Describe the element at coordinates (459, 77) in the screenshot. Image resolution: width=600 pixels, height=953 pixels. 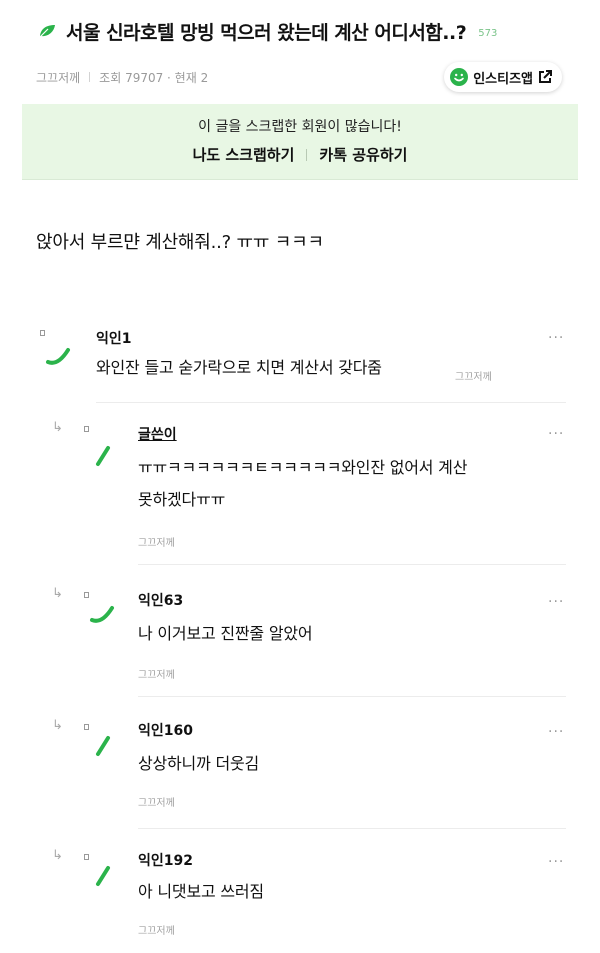
I see `smile-icon` at that location.